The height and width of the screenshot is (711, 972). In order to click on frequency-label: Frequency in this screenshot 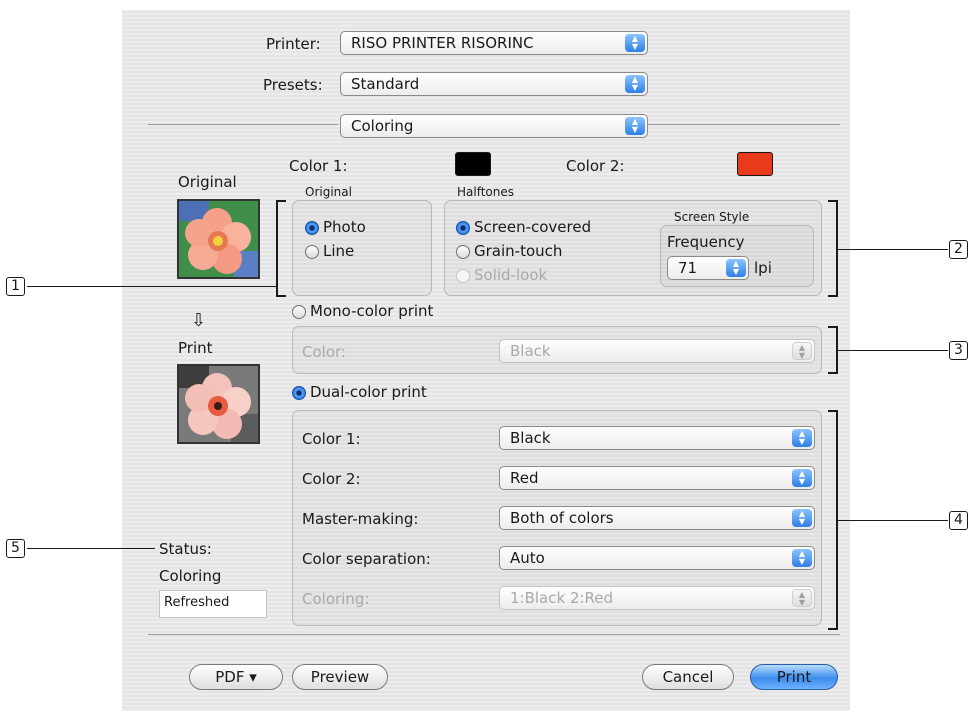, I will do `click(706, 242)`.